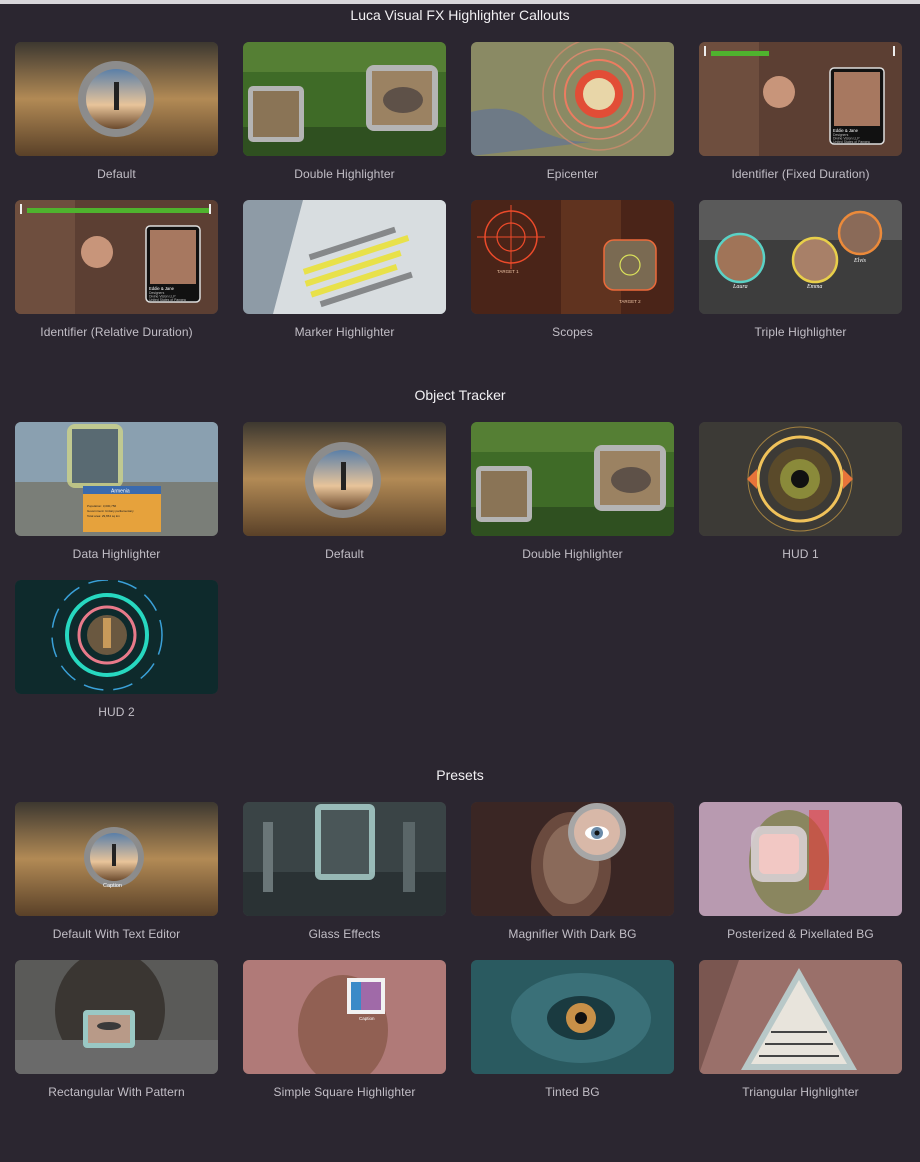 Image resolution: width=920 pixels, height=1162 pixels. What do you see at coordinates (103, 516) in the screenshot?
I see `data-card-line-3: Total area: 29,654 sq km` at bounding box center [103, 516].